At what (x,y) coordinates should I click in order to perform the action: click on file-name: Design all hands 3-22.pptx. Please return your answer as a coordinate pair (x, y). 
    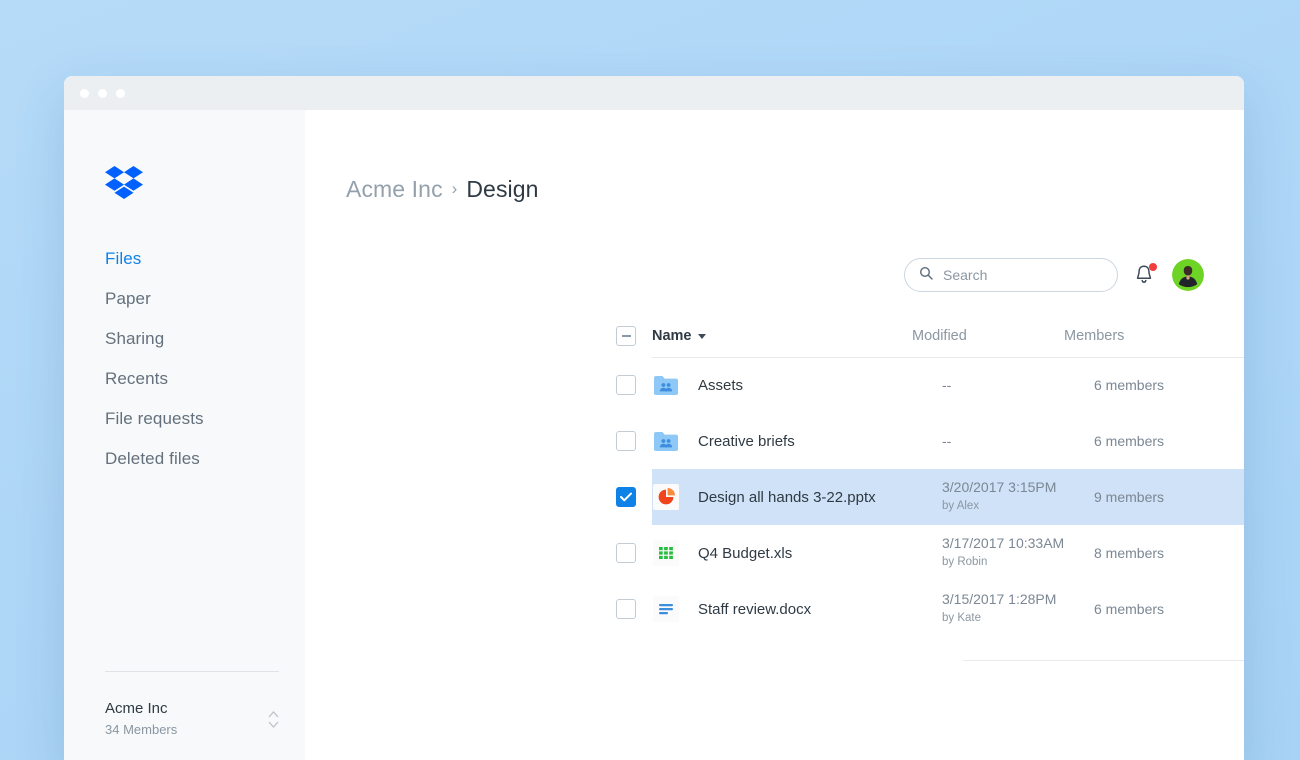
    Looking at the image, I should click on (820, 497).